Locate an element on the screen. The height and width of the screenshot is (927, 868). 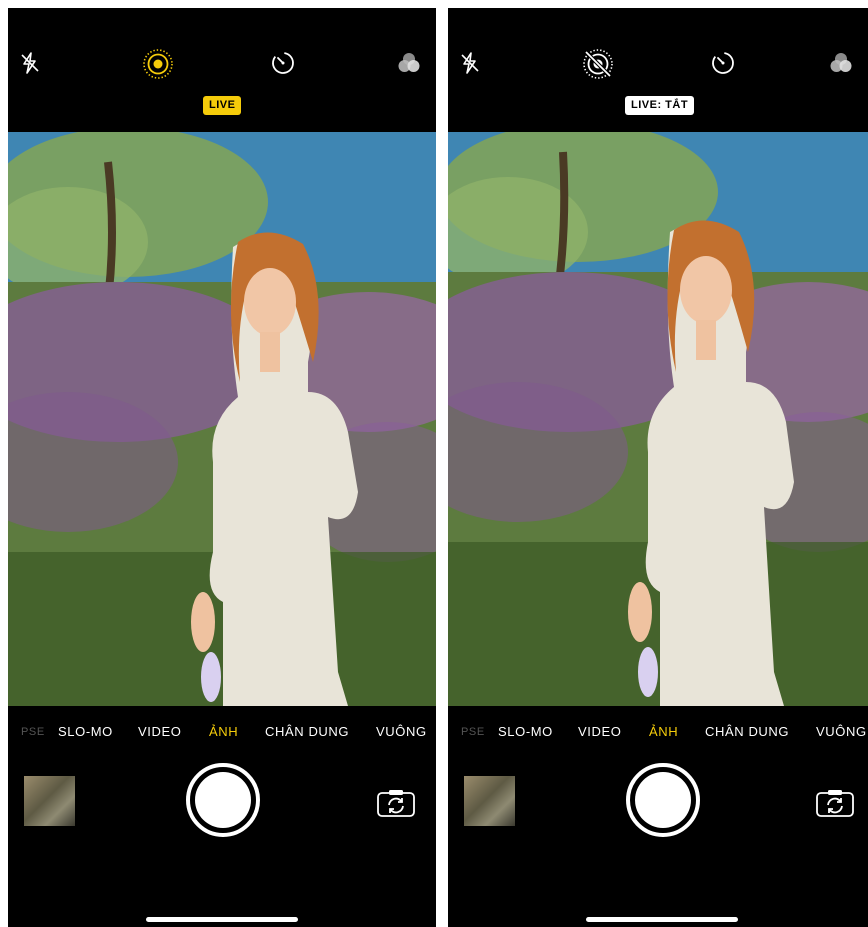
live-status-badge: LIVE is located at coordinates (222, 105).